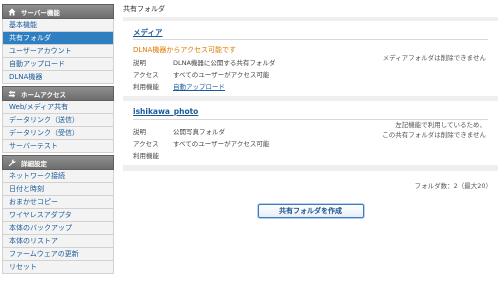 The width and height of the screenshot is (500, 298). I want to click on note-line: 左記機能で利用しているため、, so click(440, 125).